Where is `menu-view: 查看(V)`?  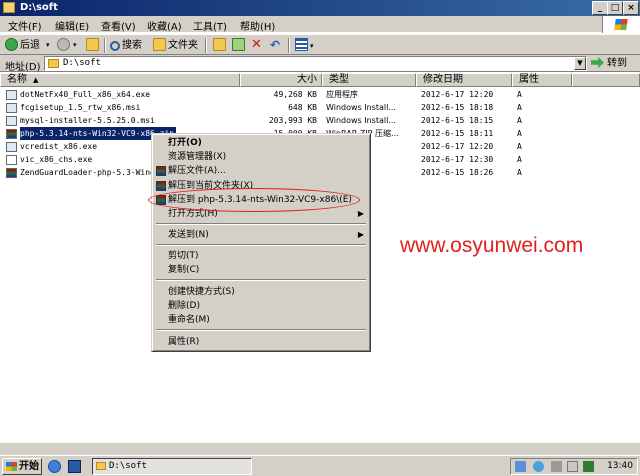
menu-view: 查看(V) is located at coordinates (118, 25).